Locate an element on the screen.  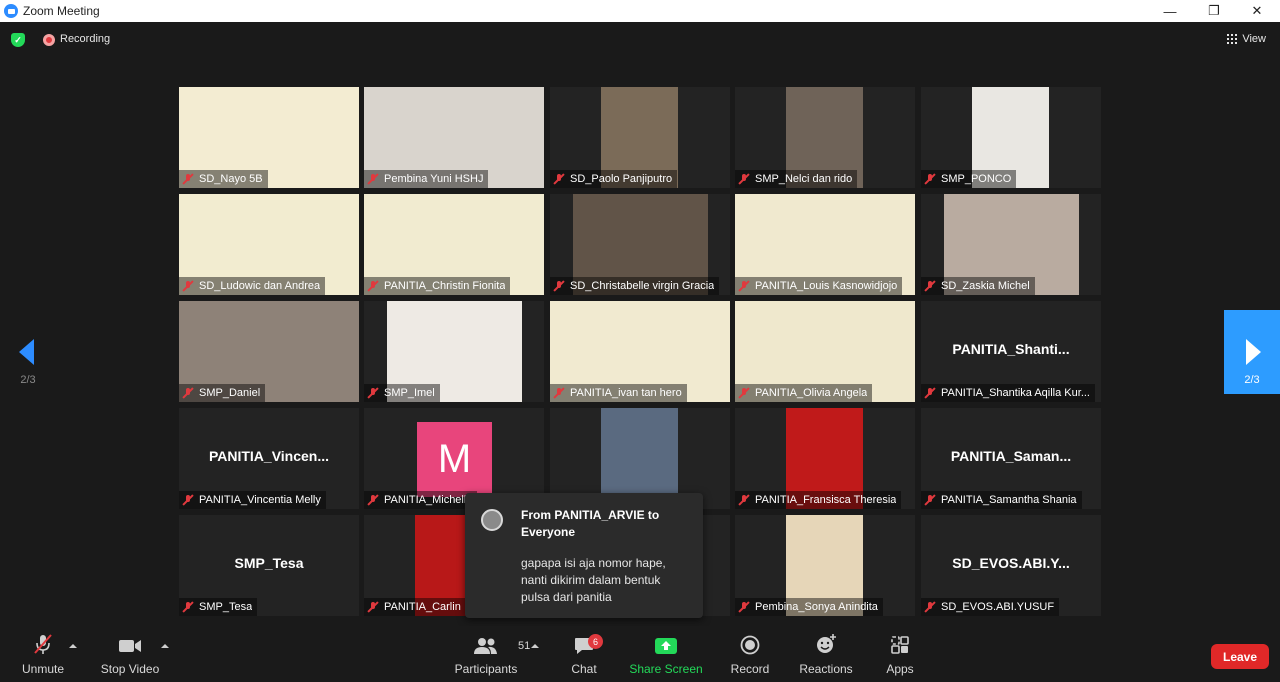
reactions-button: Reactions is located at coordinates (826, 654).